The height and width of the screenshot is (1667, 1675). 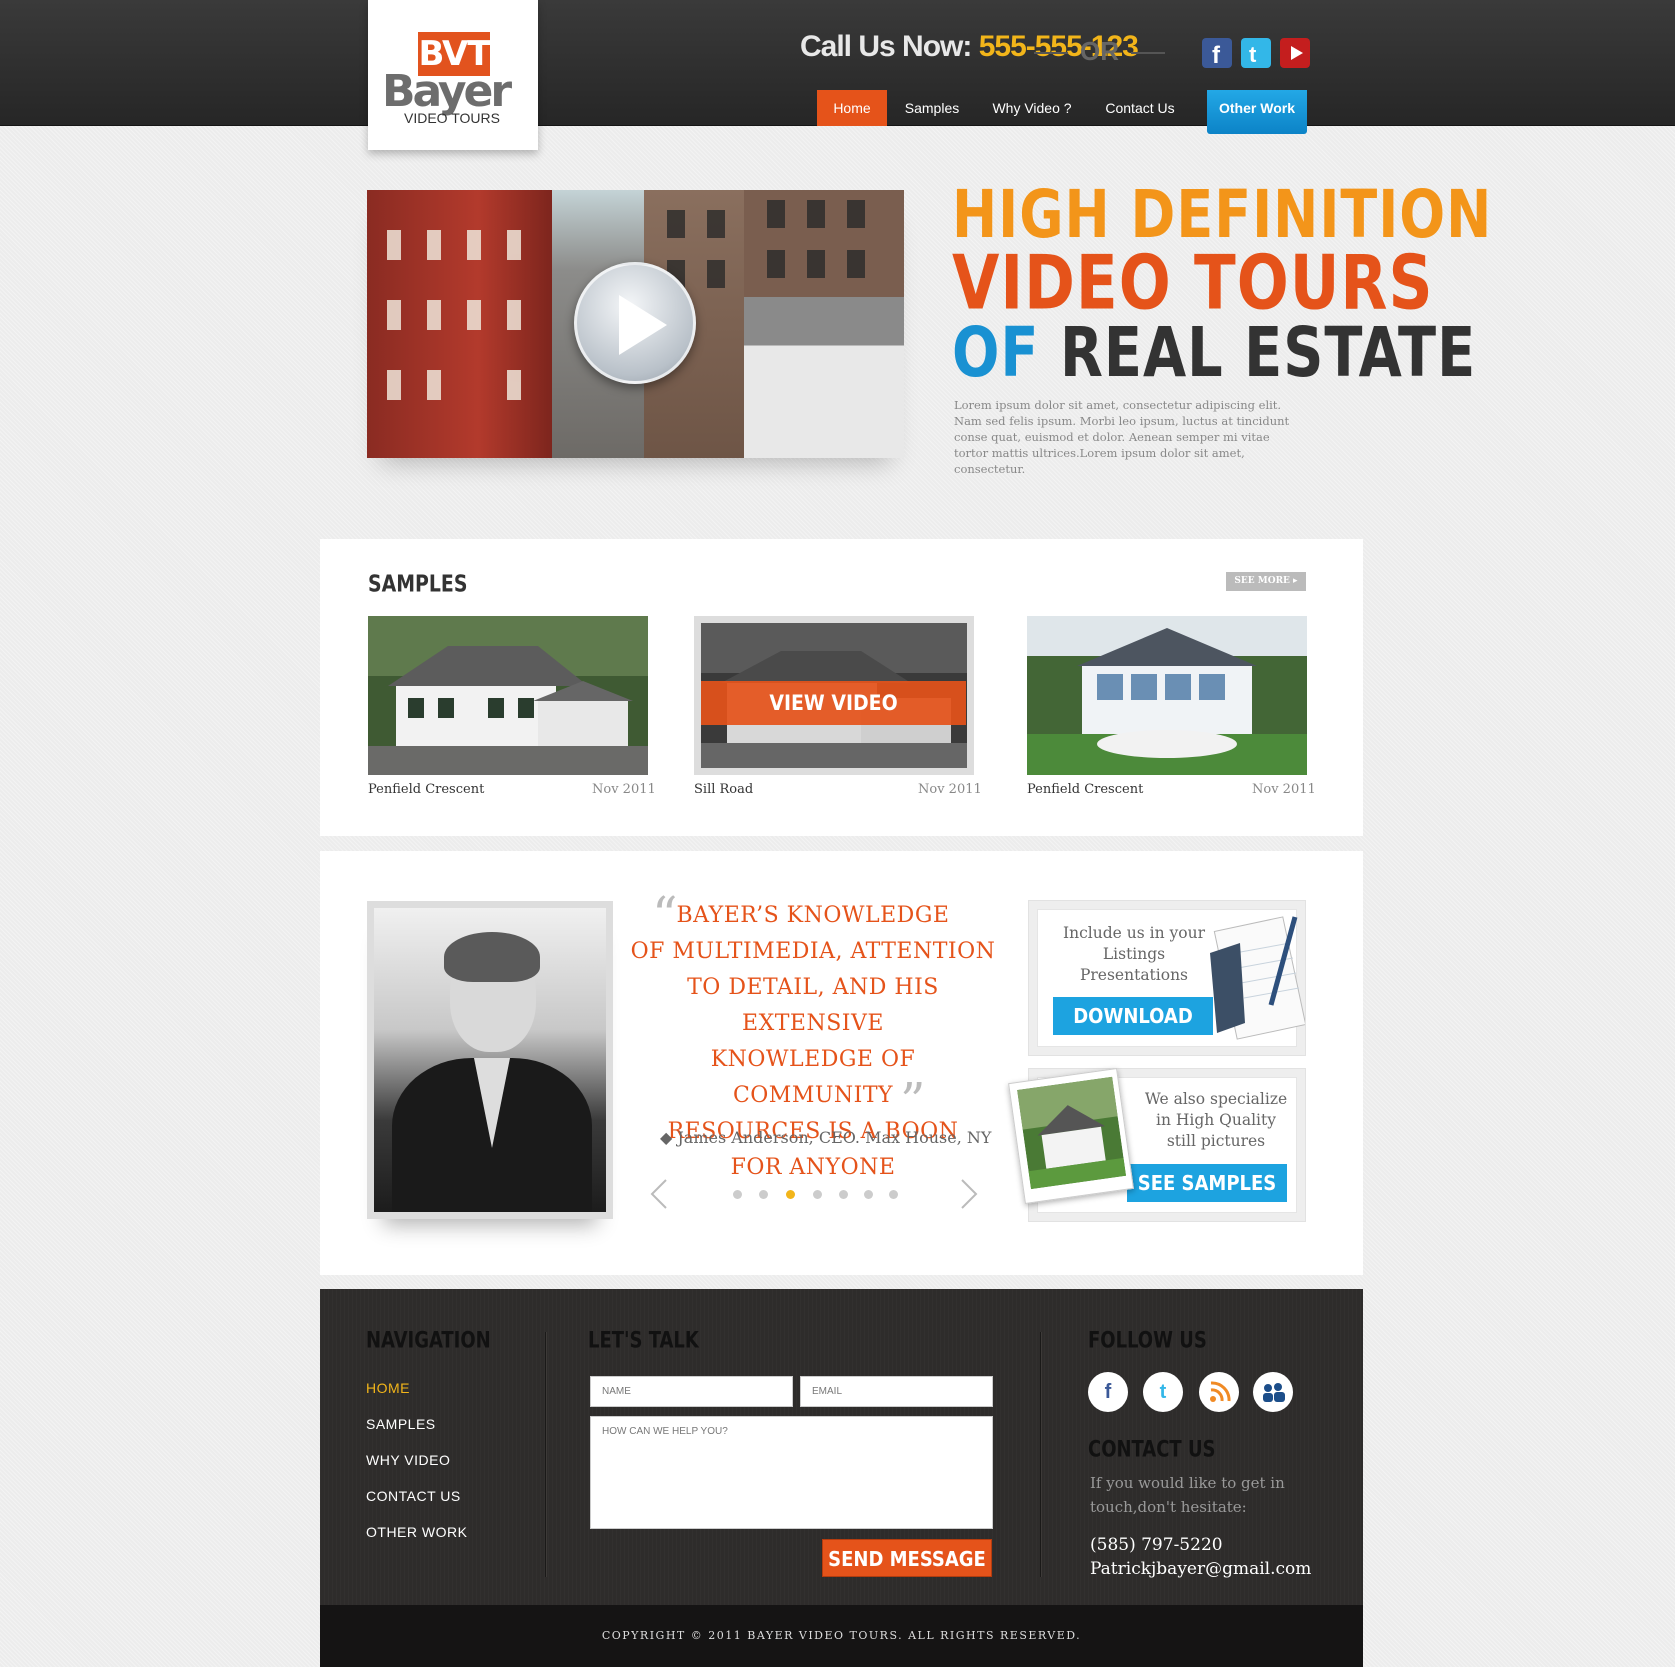 I want to click on close-quote-icon: ”, so click(x=913, y=1101).